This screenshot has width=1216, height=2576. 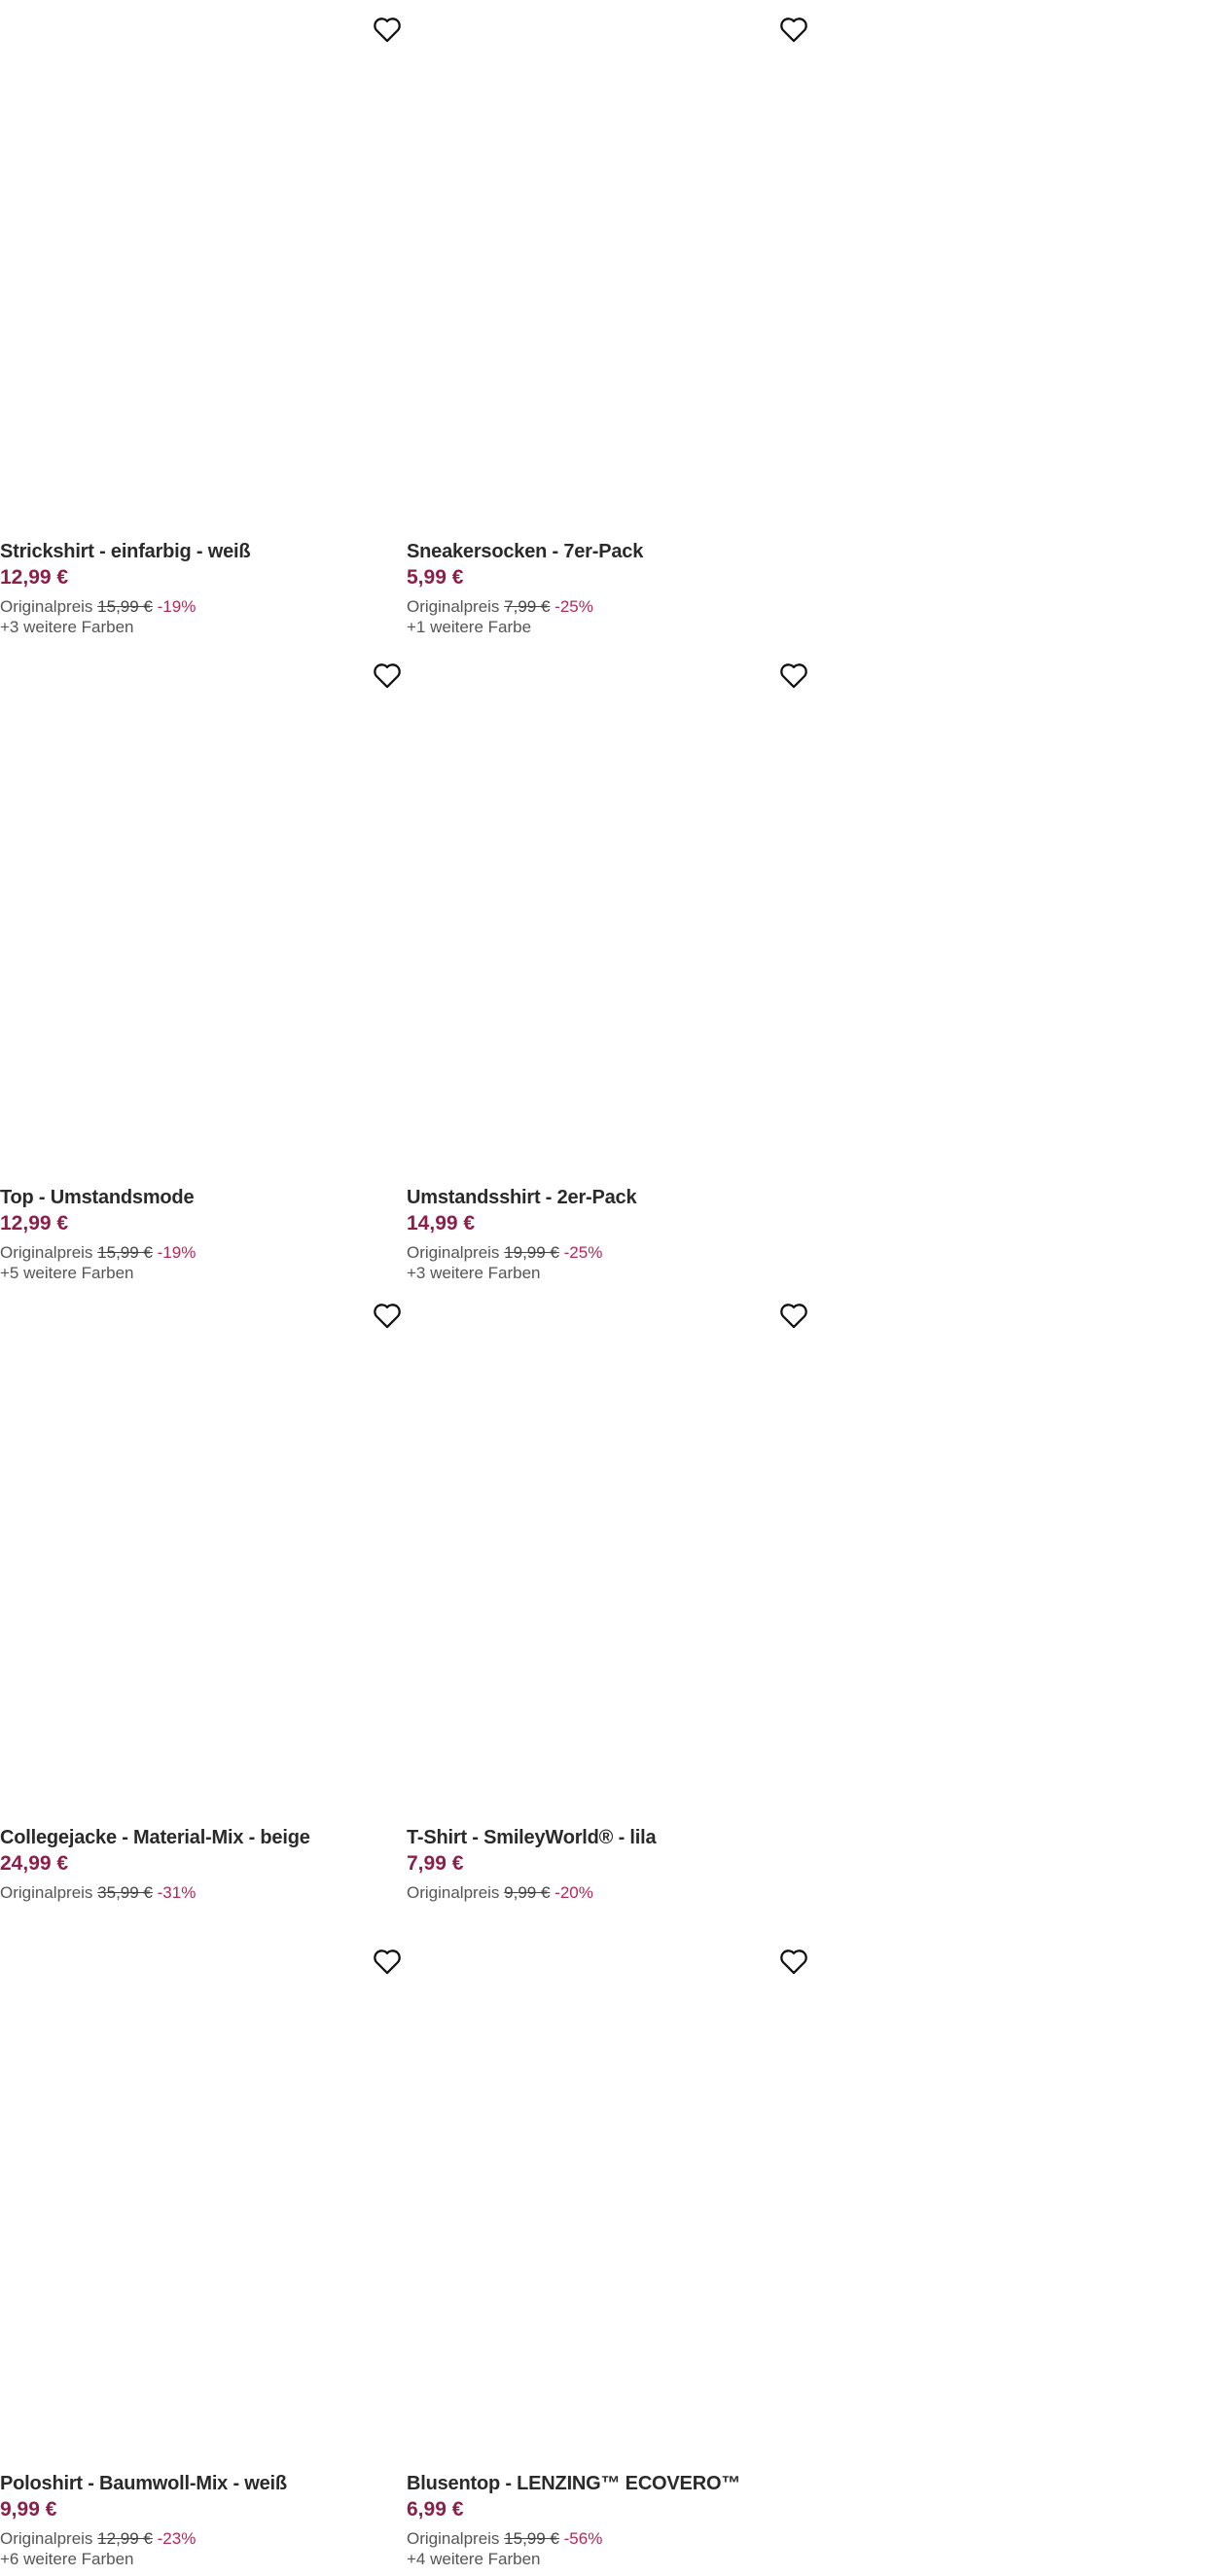 I want to click on discount-badge: -20%, so click(x=573, y=1892).